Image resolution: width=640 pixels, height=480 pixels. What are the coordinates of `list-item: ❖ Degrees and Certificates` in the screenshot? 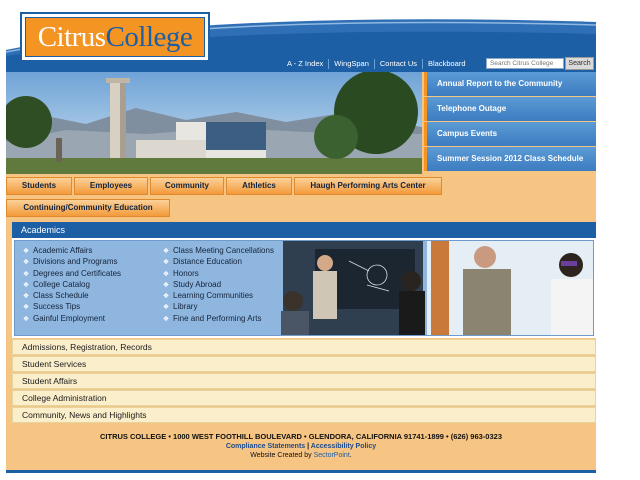 It's located at (70, 273).